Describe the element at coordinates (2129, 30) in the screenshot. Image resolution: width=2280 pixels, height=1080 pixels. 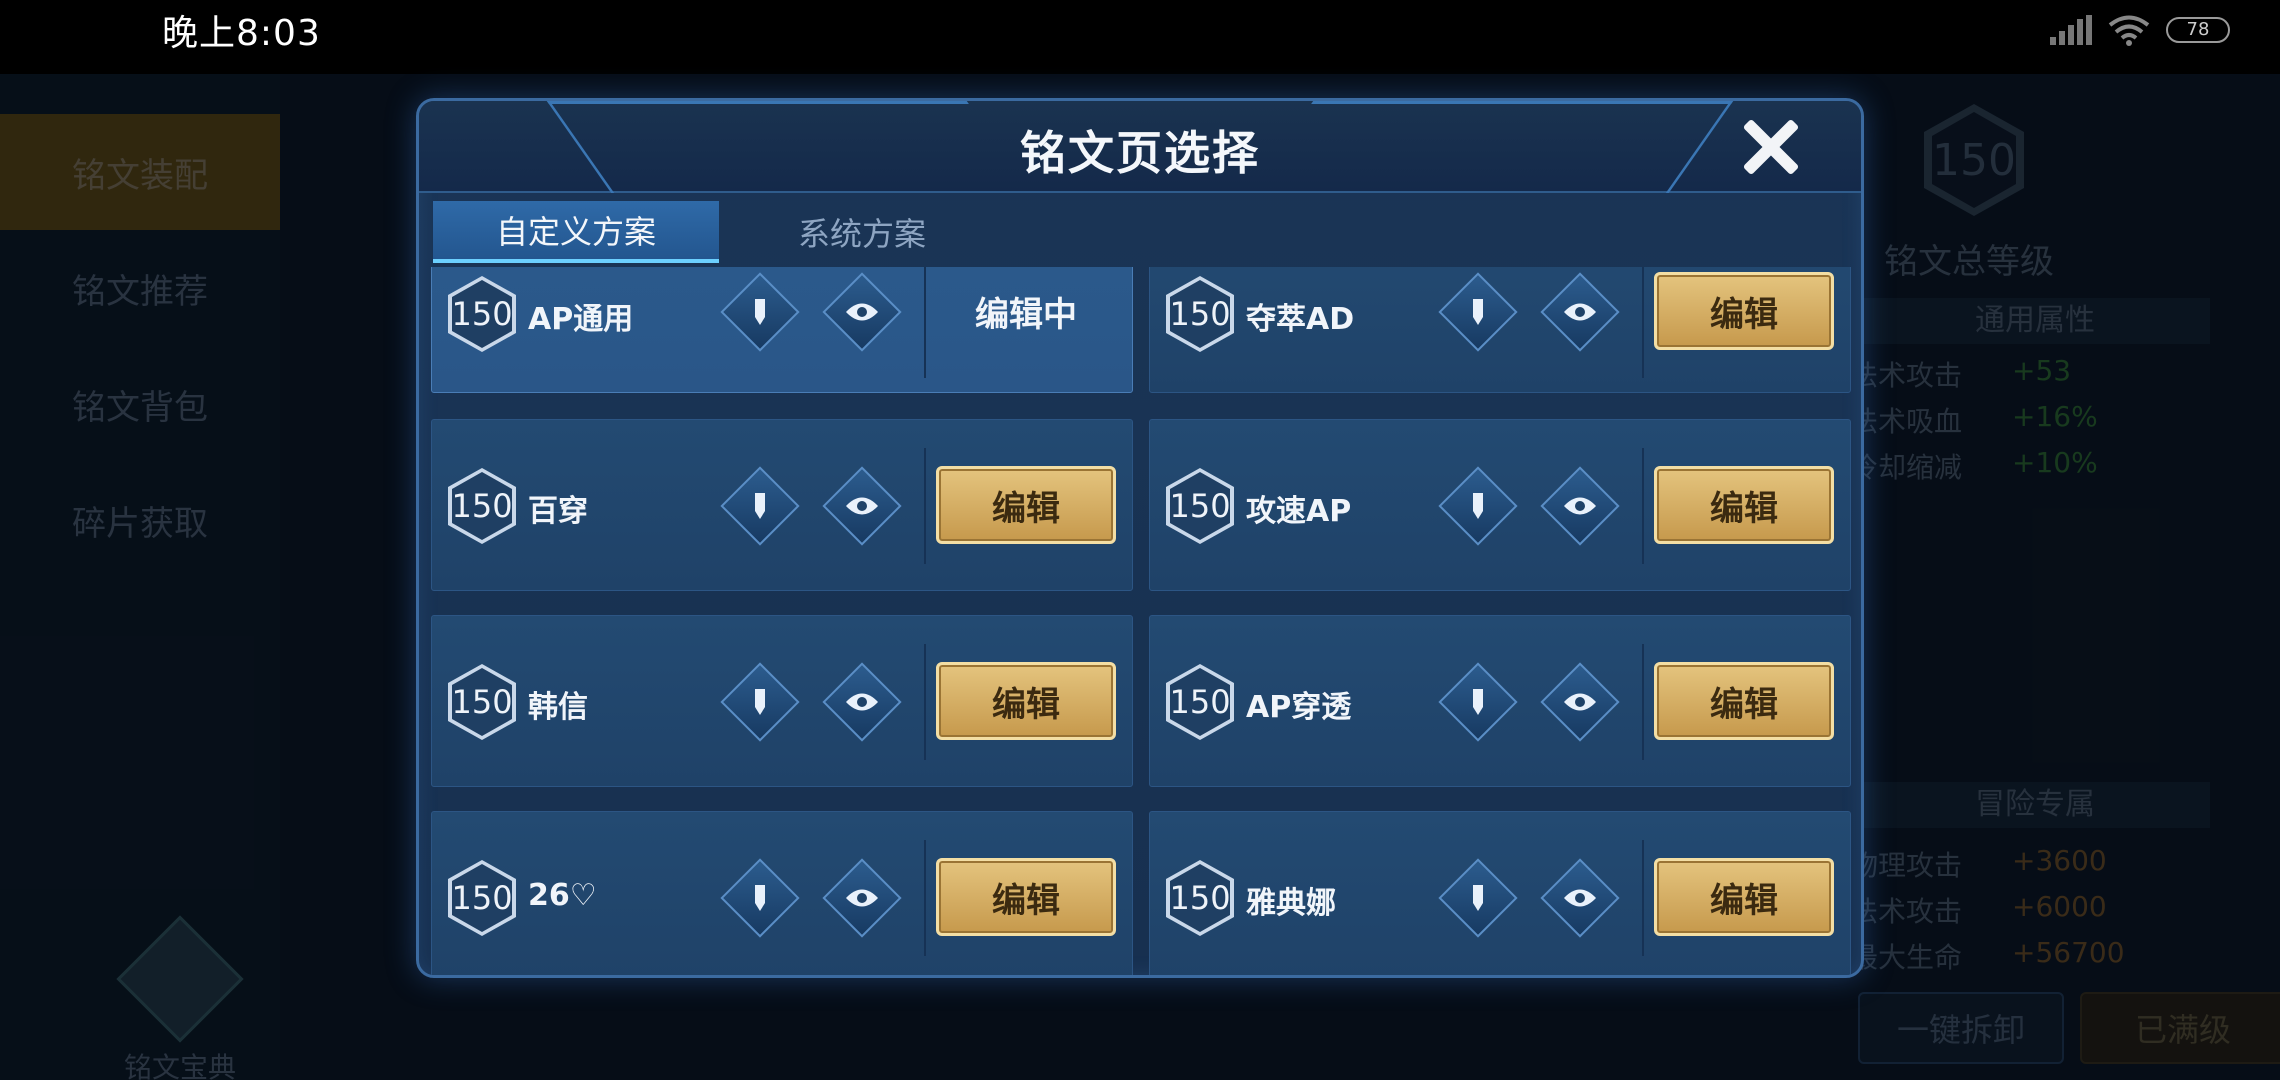
I see `wifi-icon` at that location.